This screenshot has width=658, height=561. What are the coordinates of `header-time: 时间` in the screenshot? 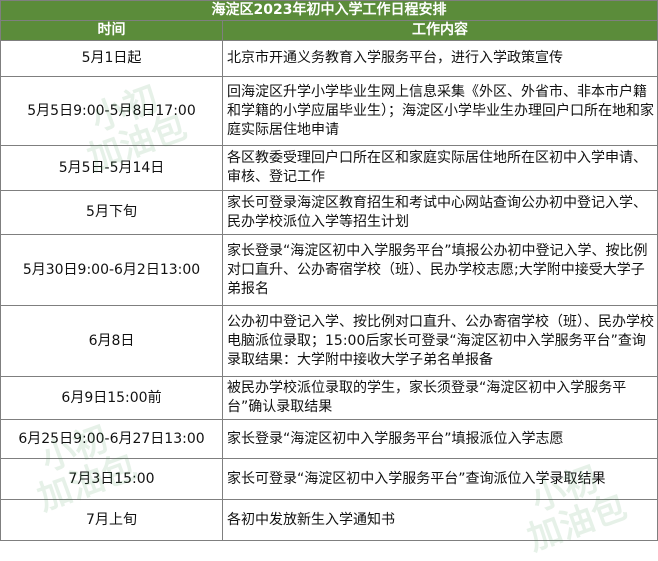 It's located at (111, 30).